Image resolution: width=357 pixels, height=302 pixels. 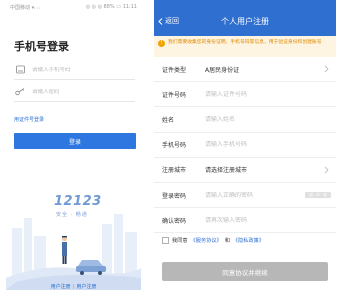 I want to click on confirm-password-input, so click(x=252, y=220).